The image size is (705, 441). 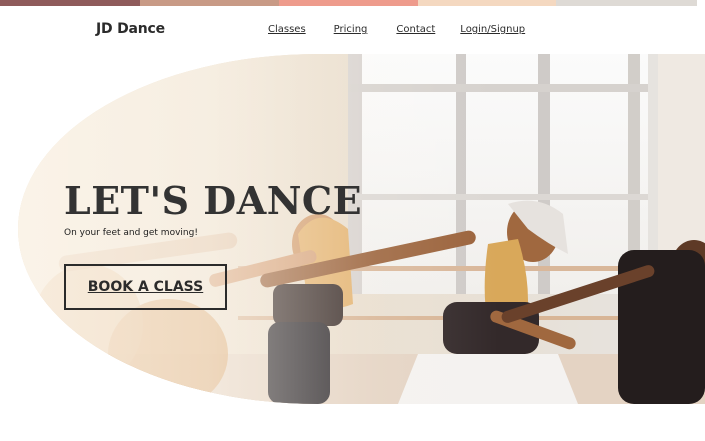 What do you see at coordinates (145, 287) in the screenshot?
I see `book-class-button: BOOK A CLASS` at bounding box center [145, 287].